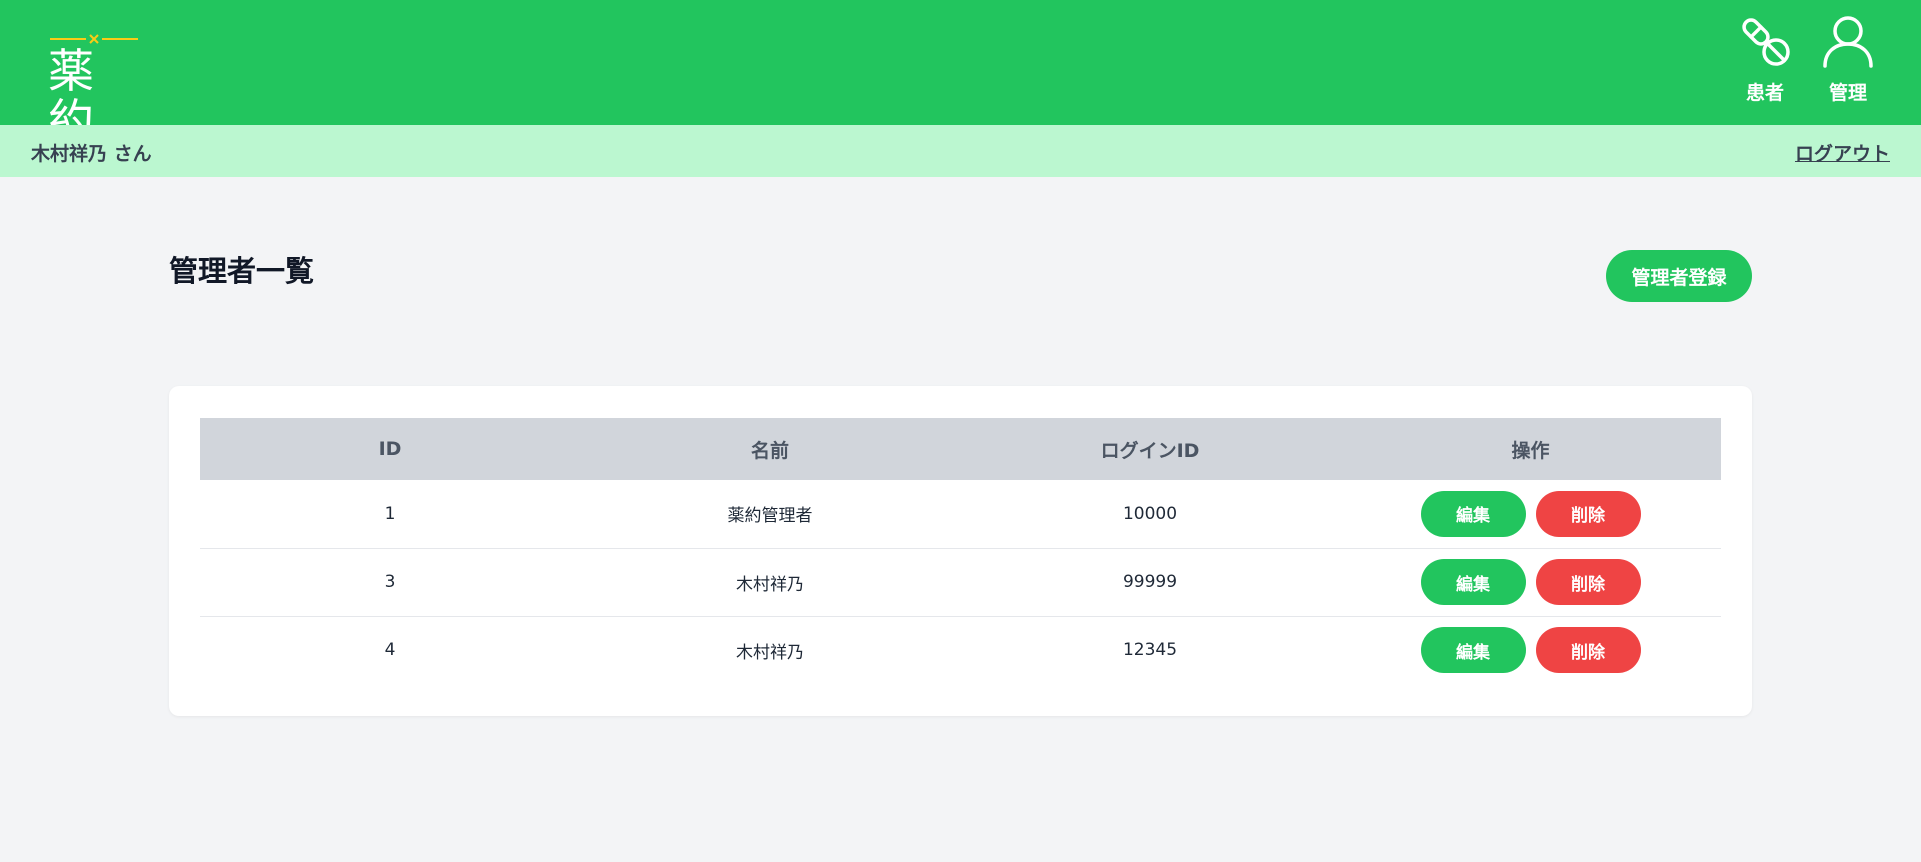 This screenshot has width=1921, height=862. I want to click on cell-id: 4, so click(390, 650).